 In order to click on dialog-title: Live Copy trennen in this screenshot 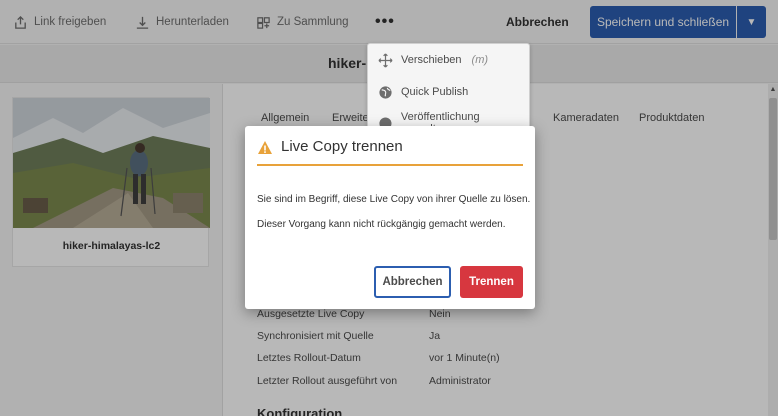, I will do `click(342, 146)`.